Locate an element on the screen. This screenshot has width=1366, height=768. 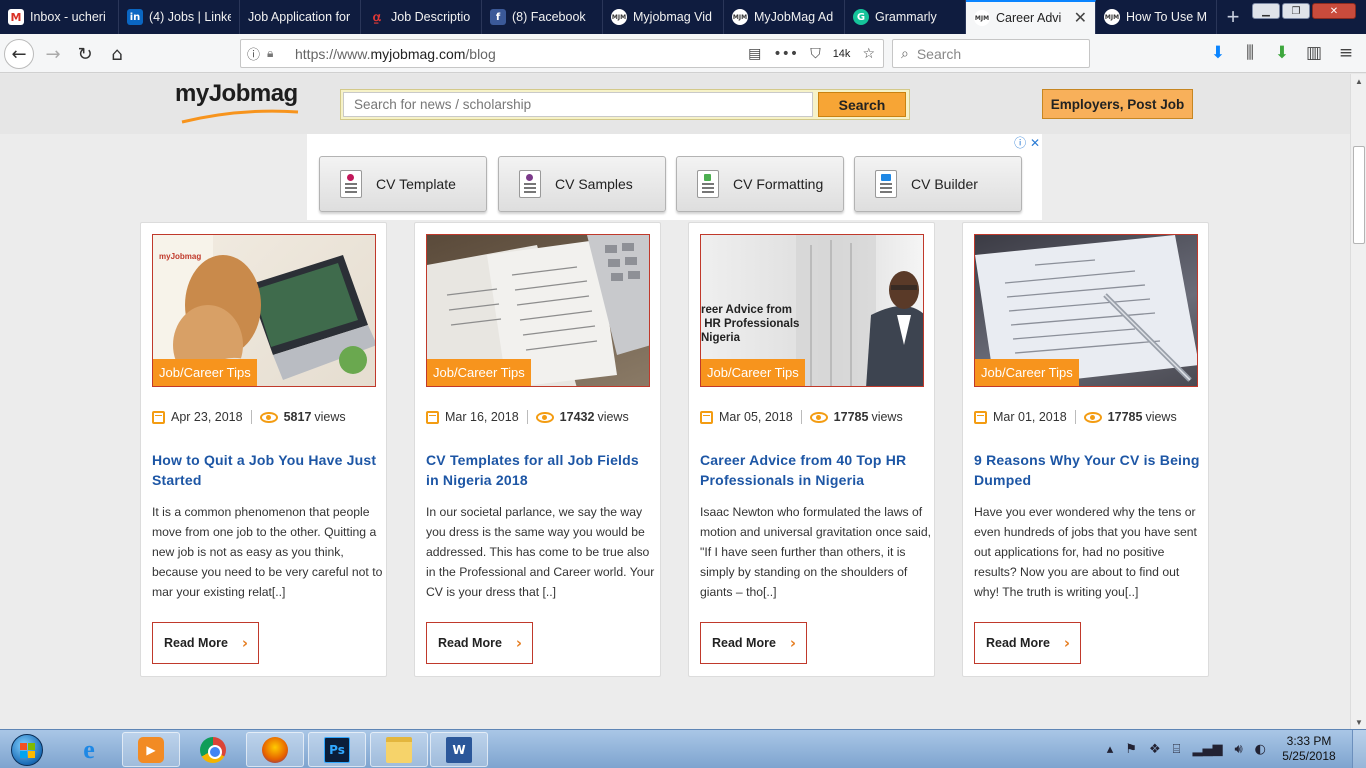
tab-career-advice: MJM Career Advi ✕ is located at coordinates (1031, 17).